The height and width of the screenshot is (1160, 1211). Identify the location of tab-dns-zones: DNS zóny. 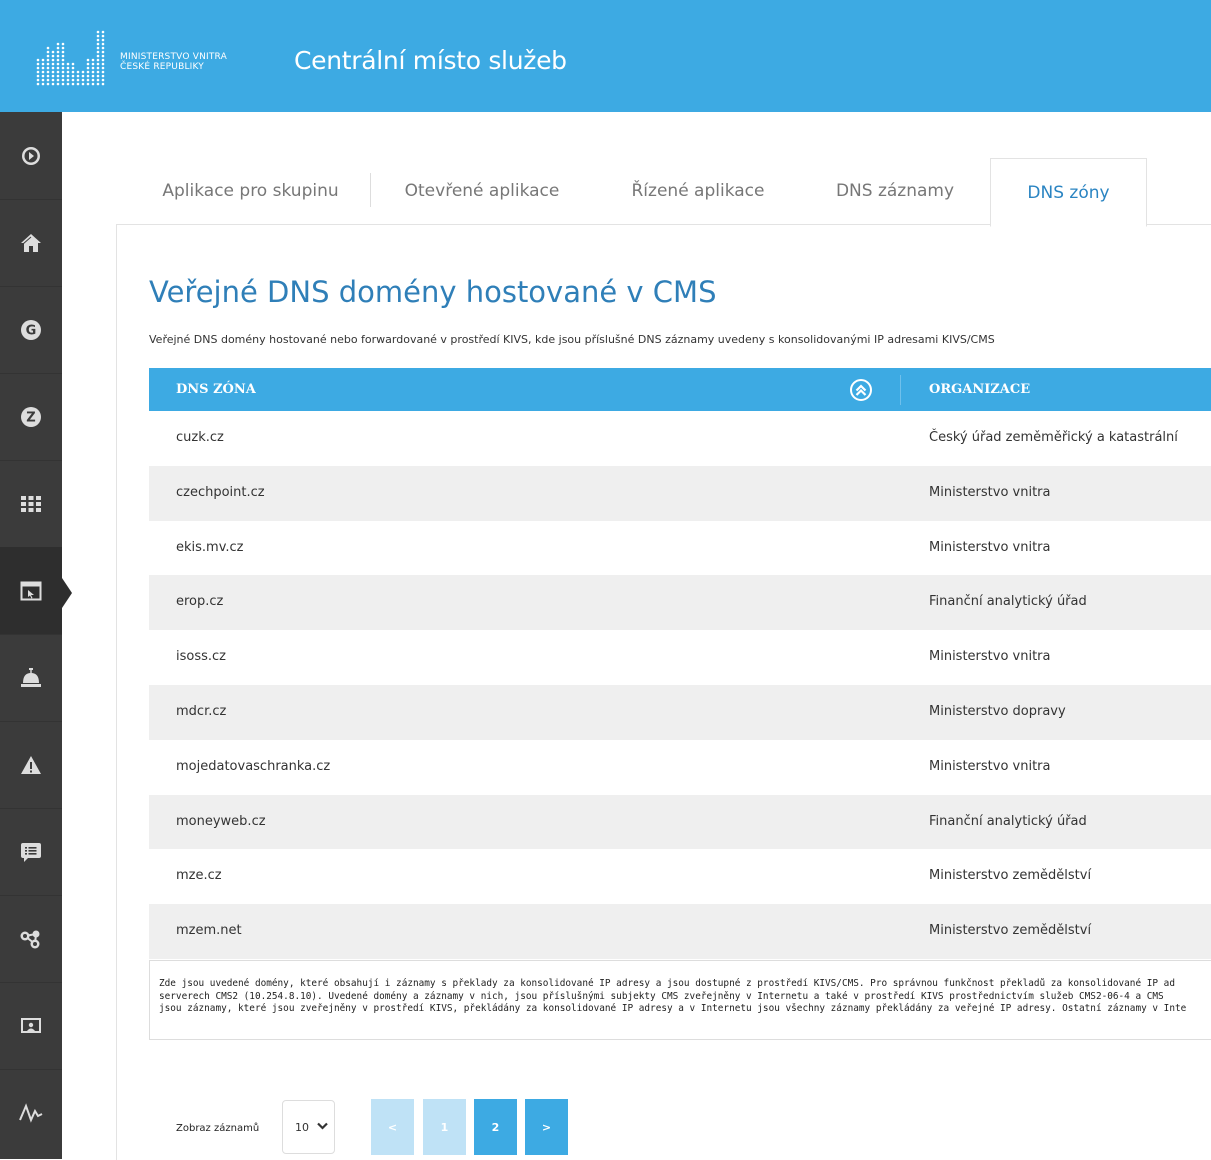
(1068, 192).